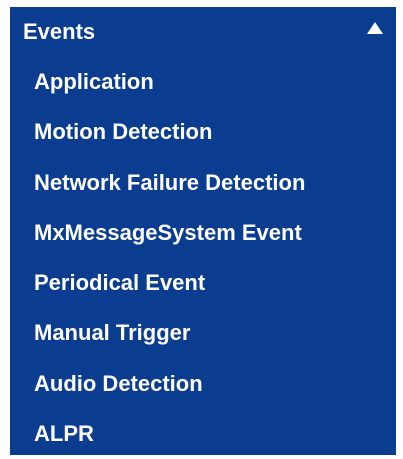  I want to click on menu-item-label: Periodical Event, so click(120, 283).